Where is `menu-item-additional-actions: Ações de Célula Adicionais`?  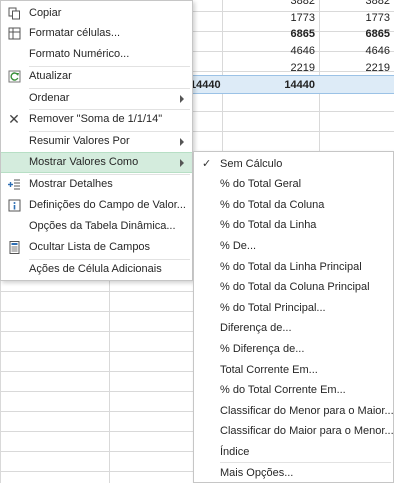 menu-item-additional-actions: Ações de Célula Adicionais is located at coordinates (96, 269).